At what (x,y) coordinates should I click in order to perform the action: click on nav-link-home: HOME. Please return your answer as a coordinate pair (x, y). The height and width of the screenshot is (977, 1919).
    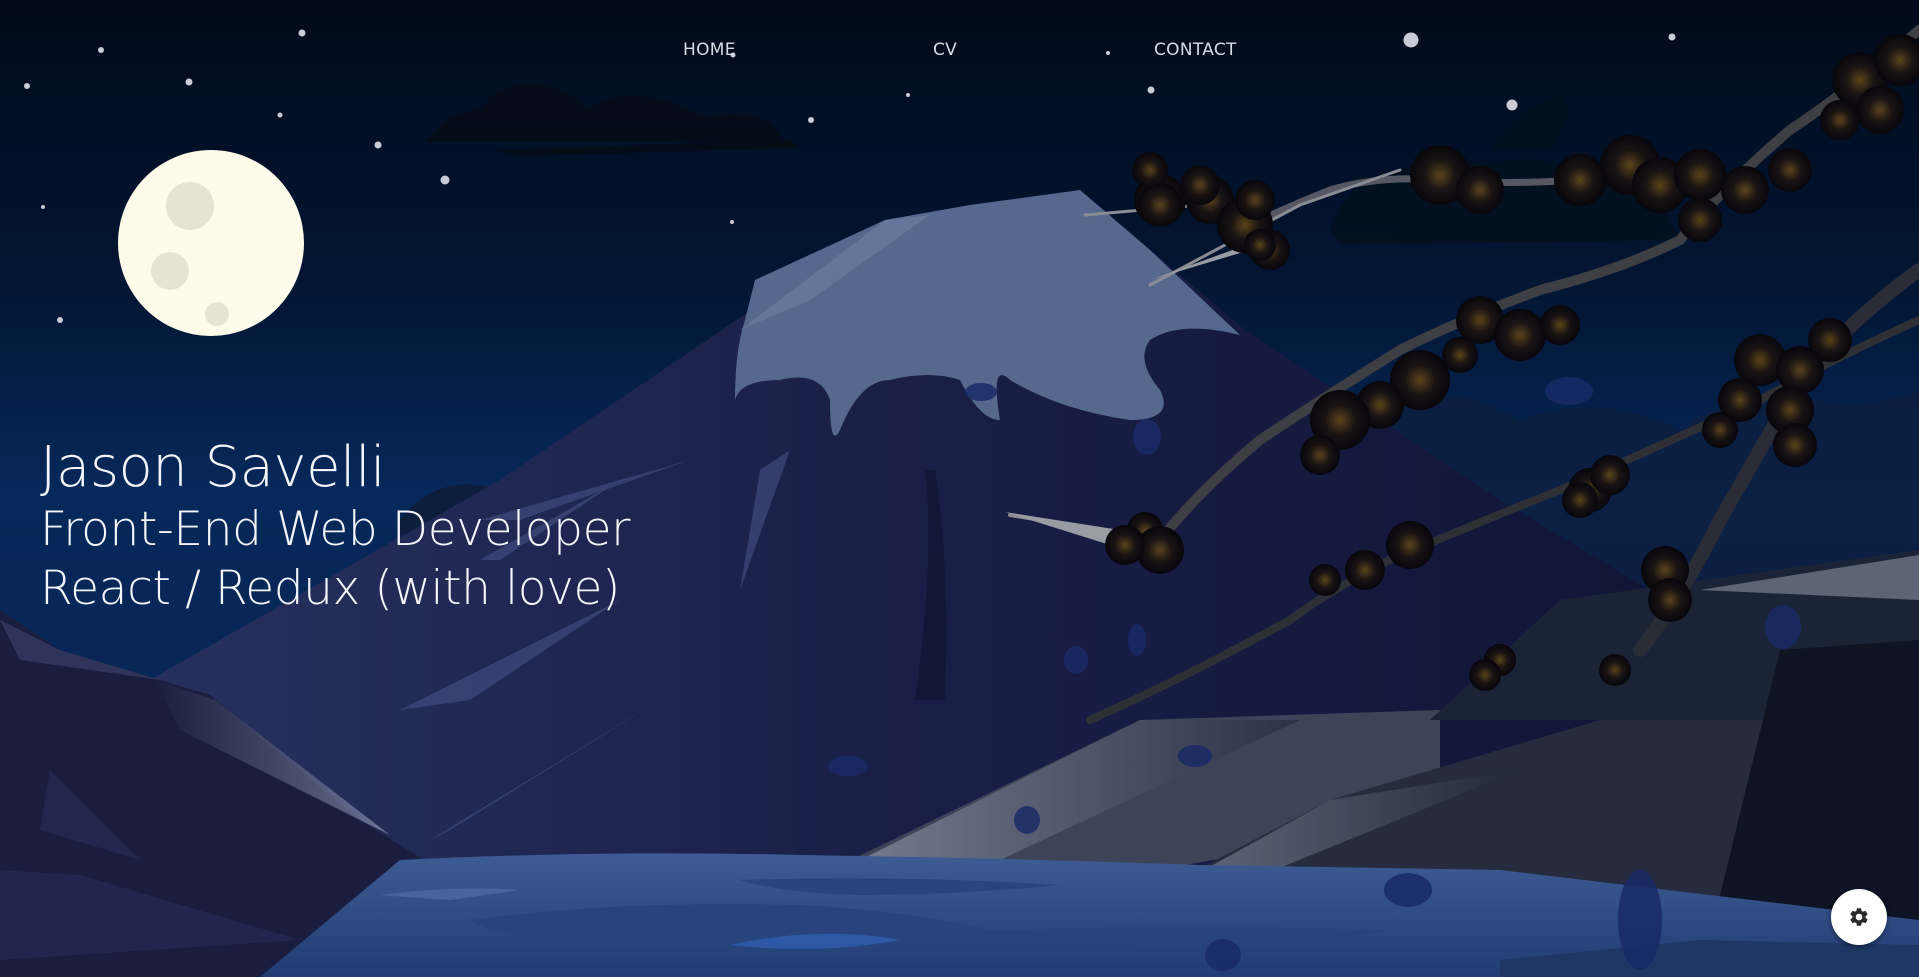
    Looking at the image, I should click on (709, 50).